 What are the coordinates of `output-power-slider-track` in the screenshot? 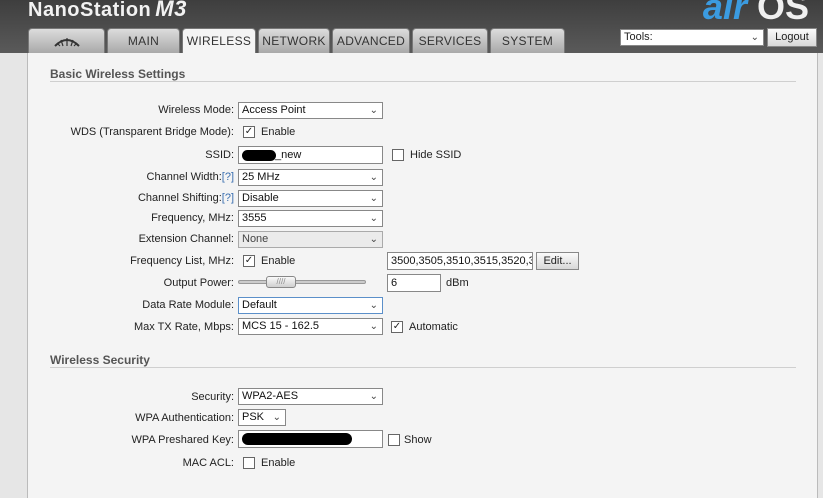 It's located at (302, 282).